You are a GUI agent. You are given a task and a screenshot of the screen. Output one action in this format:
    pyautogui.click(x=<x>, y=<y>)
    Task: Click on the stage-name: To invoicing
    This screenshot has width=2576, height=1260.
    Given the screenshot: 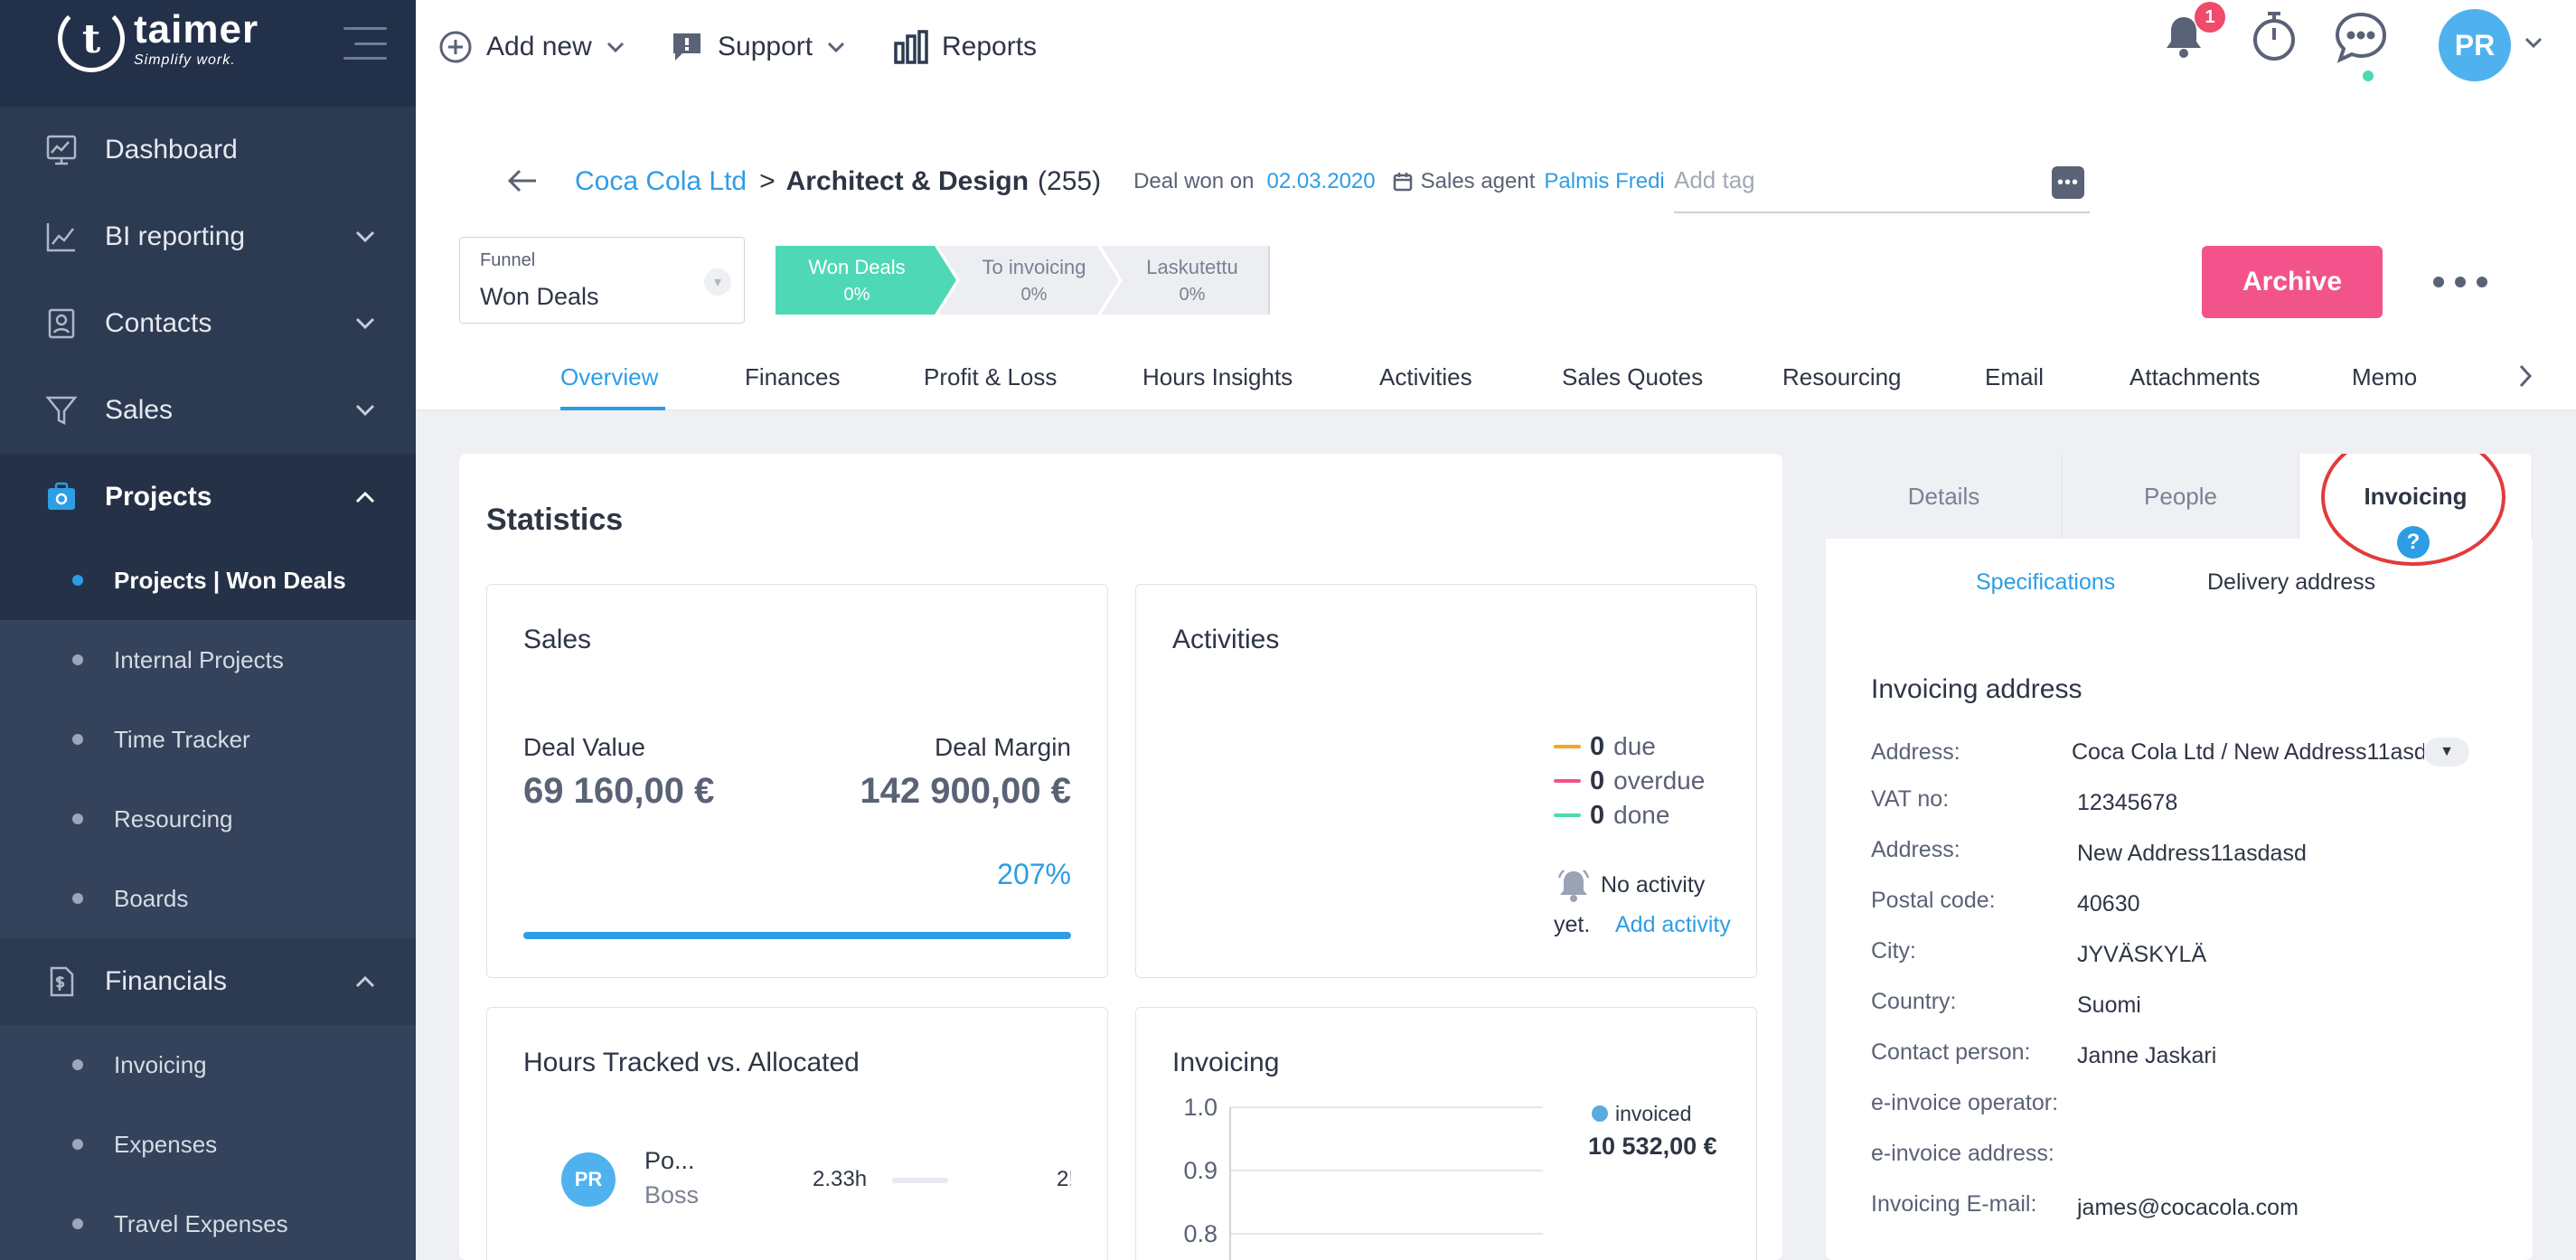 What is the action you would take?
    pyautogui.click(x=1034, y=267)
    